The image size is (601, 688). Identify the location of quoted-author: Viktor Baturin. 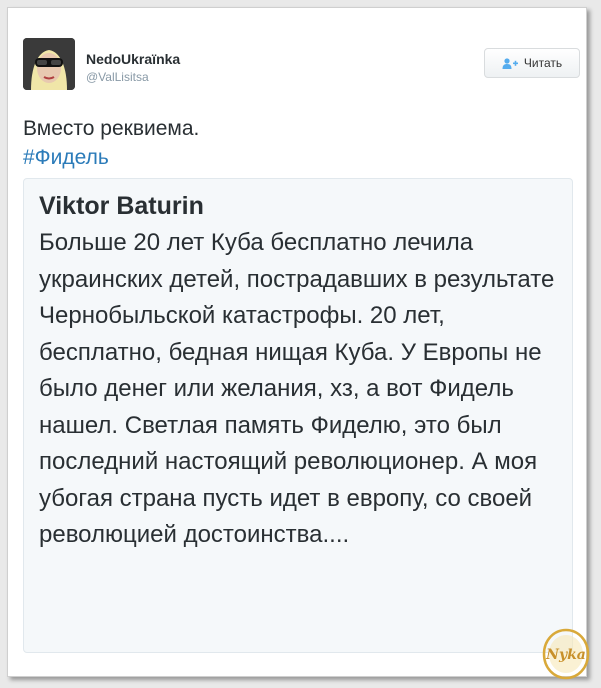
(121, 206).